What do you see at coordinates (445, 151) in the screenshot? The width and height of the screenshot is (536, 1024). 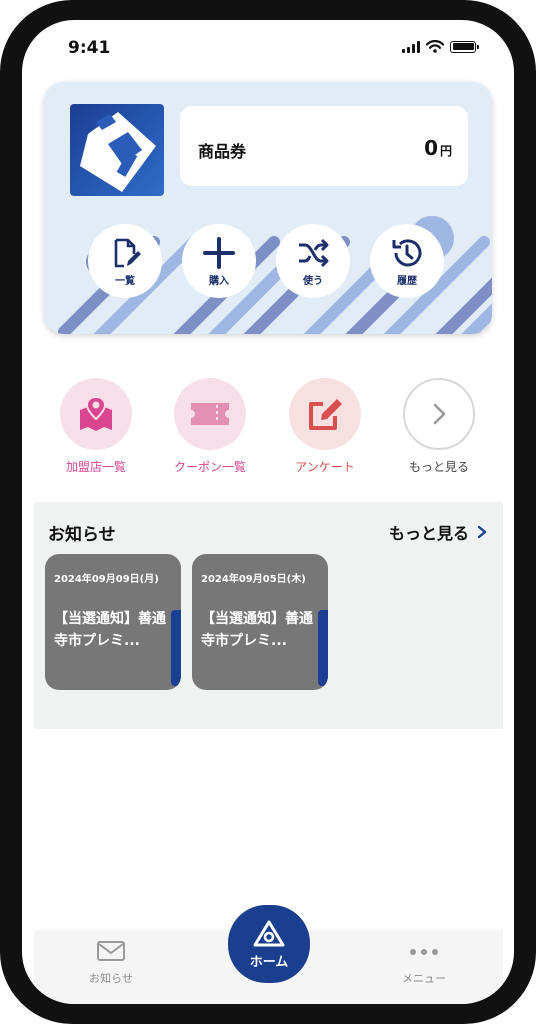 I see `amount-unit: 円` at bounding box center [445, 151].